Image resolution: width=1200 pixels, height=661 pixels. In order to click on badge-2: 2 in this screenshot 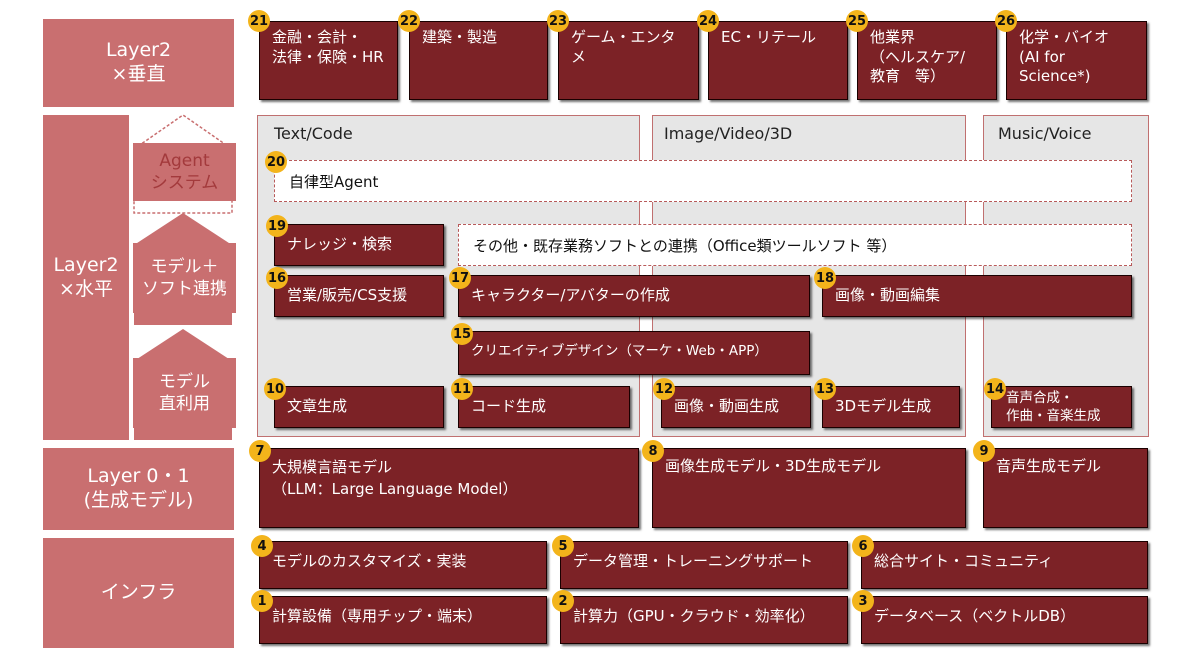, I will do `click(563, 601)`.